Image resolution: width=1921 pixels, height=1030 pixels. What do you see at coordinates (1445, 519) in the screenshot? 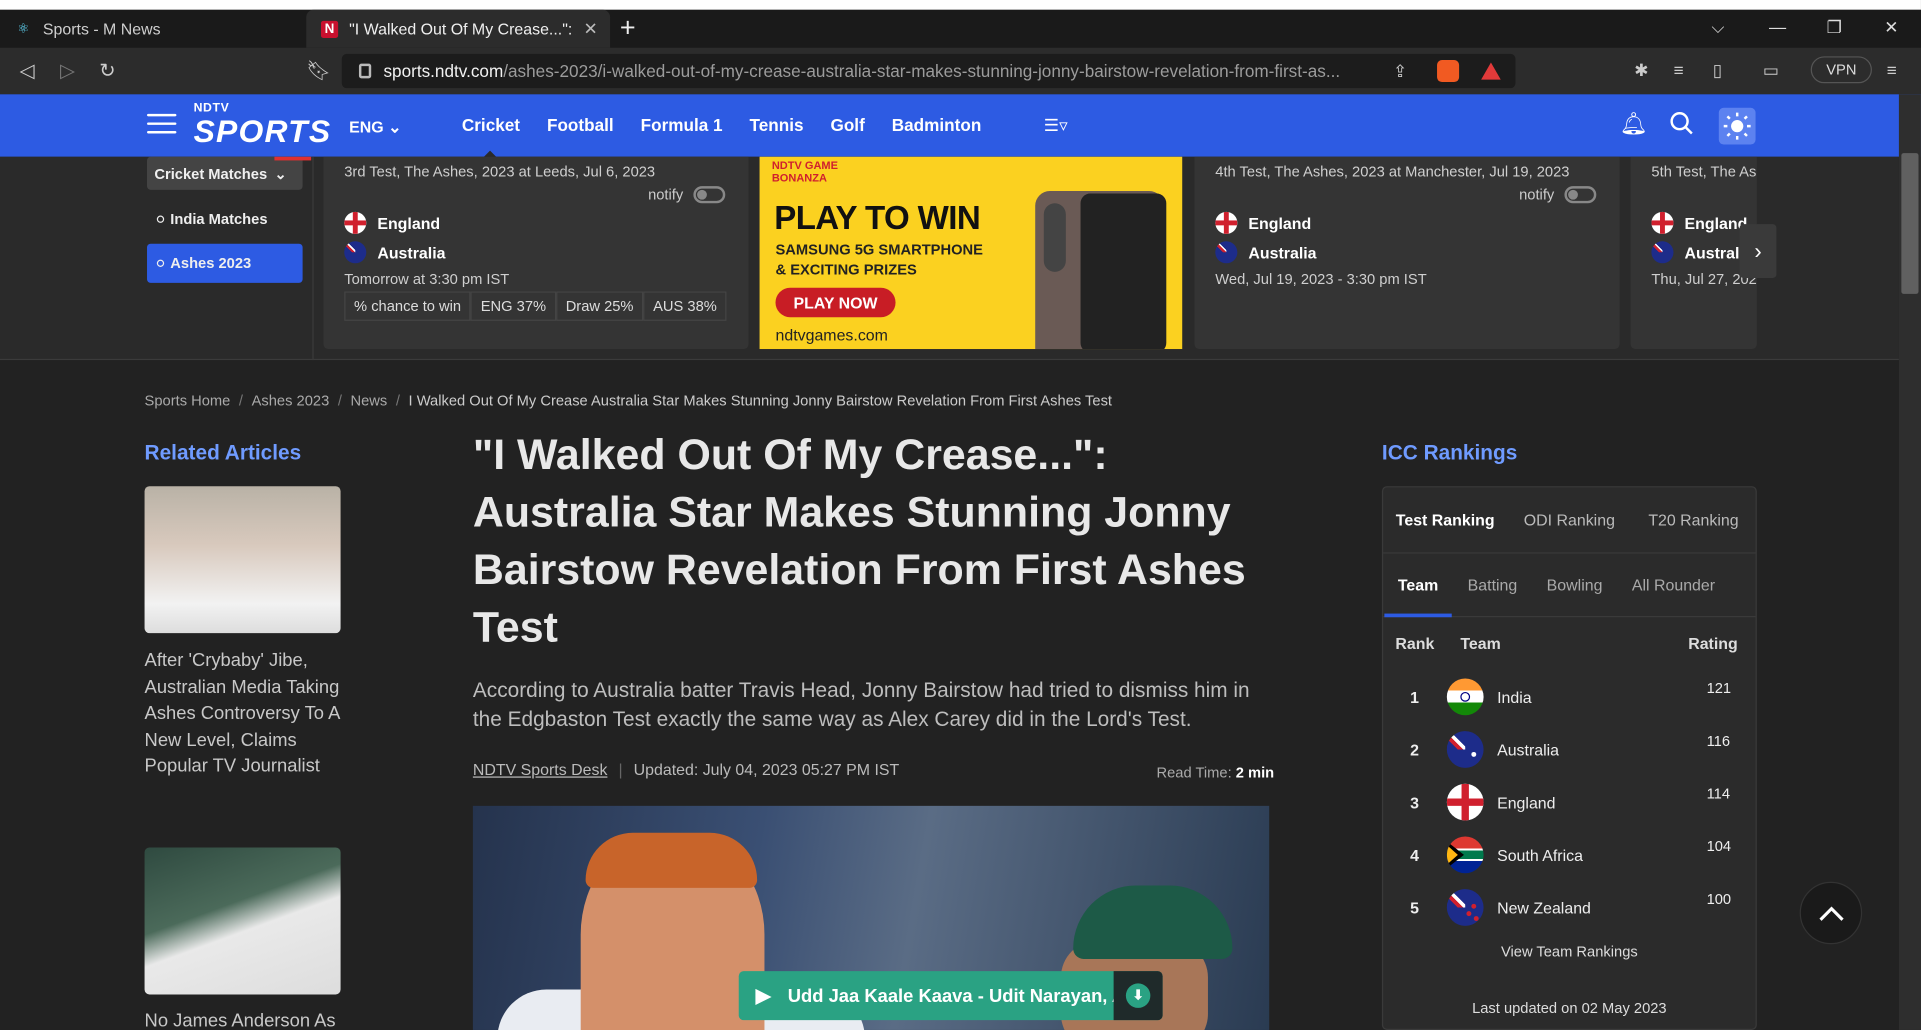
I see `tab-test-ranking: Test Ranking` at bounding box center [1445, 519].